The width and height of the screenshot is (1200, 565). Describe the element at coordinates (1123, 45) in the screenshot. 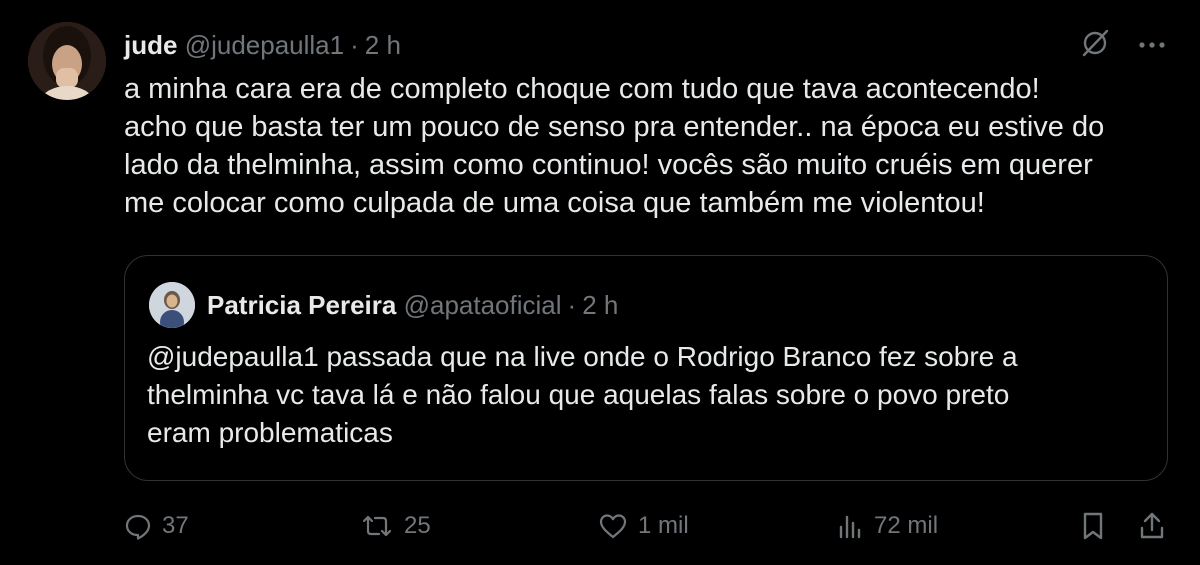

I see `top-actions` at that location.